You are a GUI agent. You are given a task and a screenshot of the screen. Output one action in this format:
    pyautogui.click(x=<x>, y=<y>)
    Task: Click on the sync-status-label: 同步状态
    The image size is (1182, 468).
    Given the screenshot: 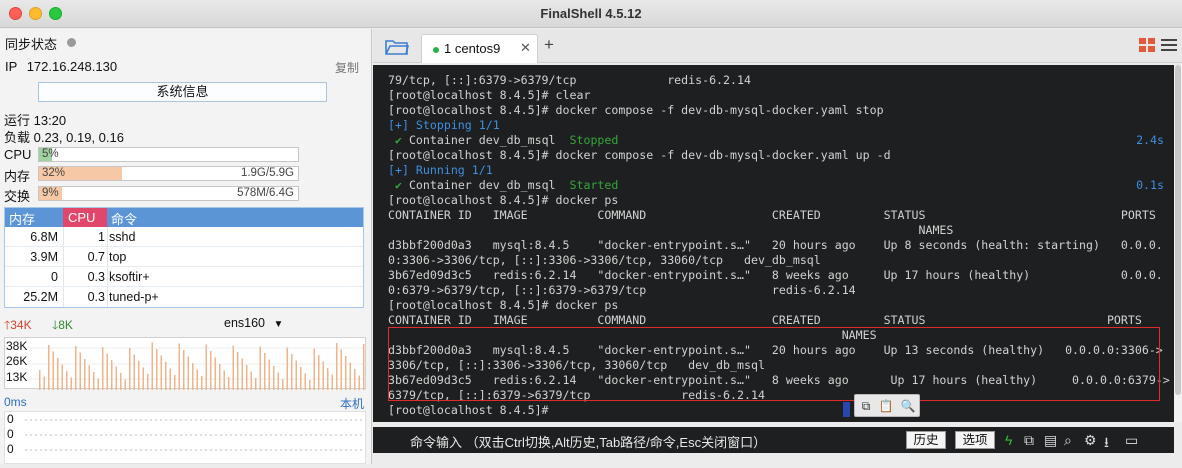 What is the action you would take?
    pyautogui.click(x=31, y=44)
    